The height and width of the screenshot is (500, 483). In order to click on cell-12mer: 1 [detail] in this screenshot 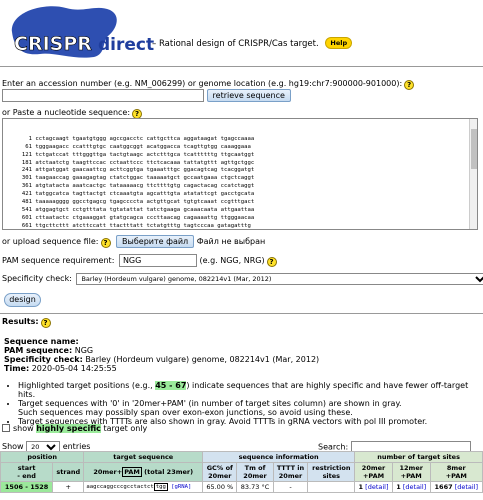, I will do `click(411, 487)`.